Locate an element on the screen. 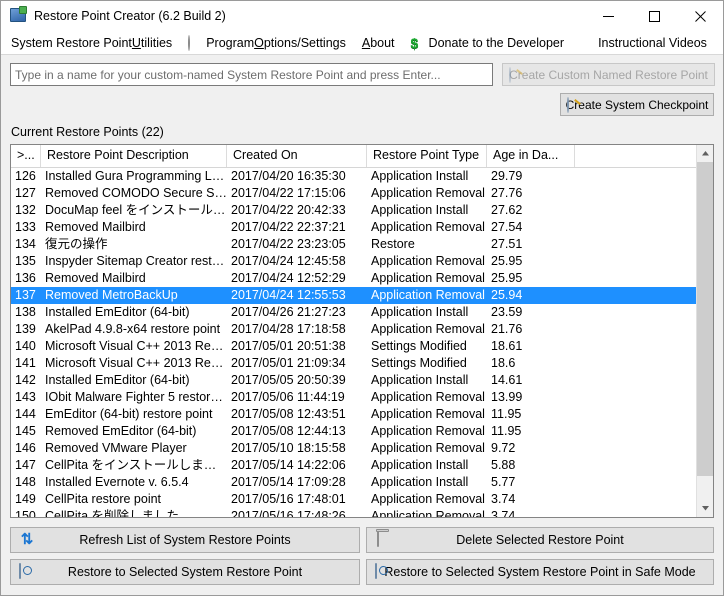 The width and height of the screenshot is (724, 596). disc-icon-checkpoint is located at coordinates (568, 105).